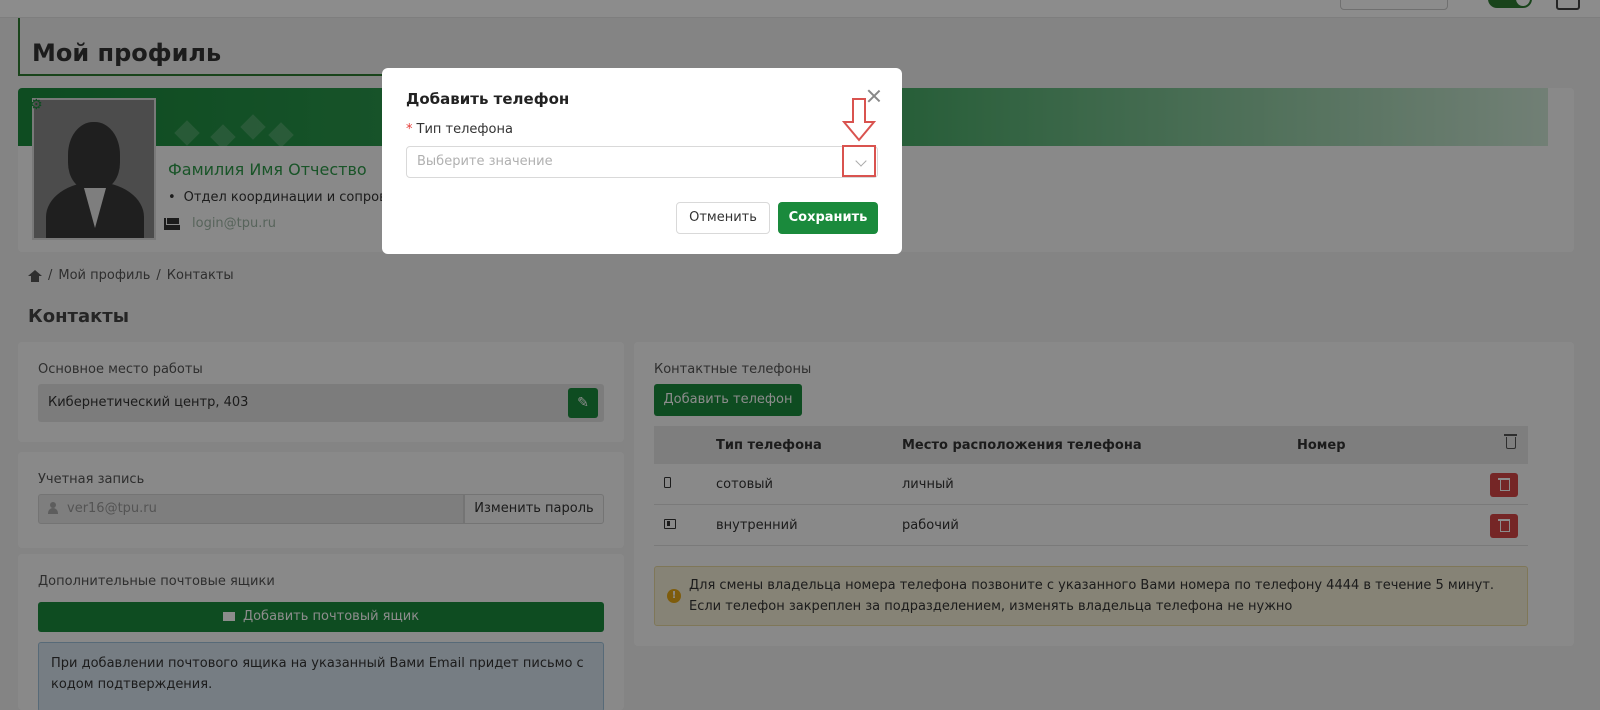 Image resolution: width=1600 pixels, height=710 pixels. What do you see at coordinates (409, 129) in the screenshot?
I see `required-mark: *` at bounding box center [409, 129].